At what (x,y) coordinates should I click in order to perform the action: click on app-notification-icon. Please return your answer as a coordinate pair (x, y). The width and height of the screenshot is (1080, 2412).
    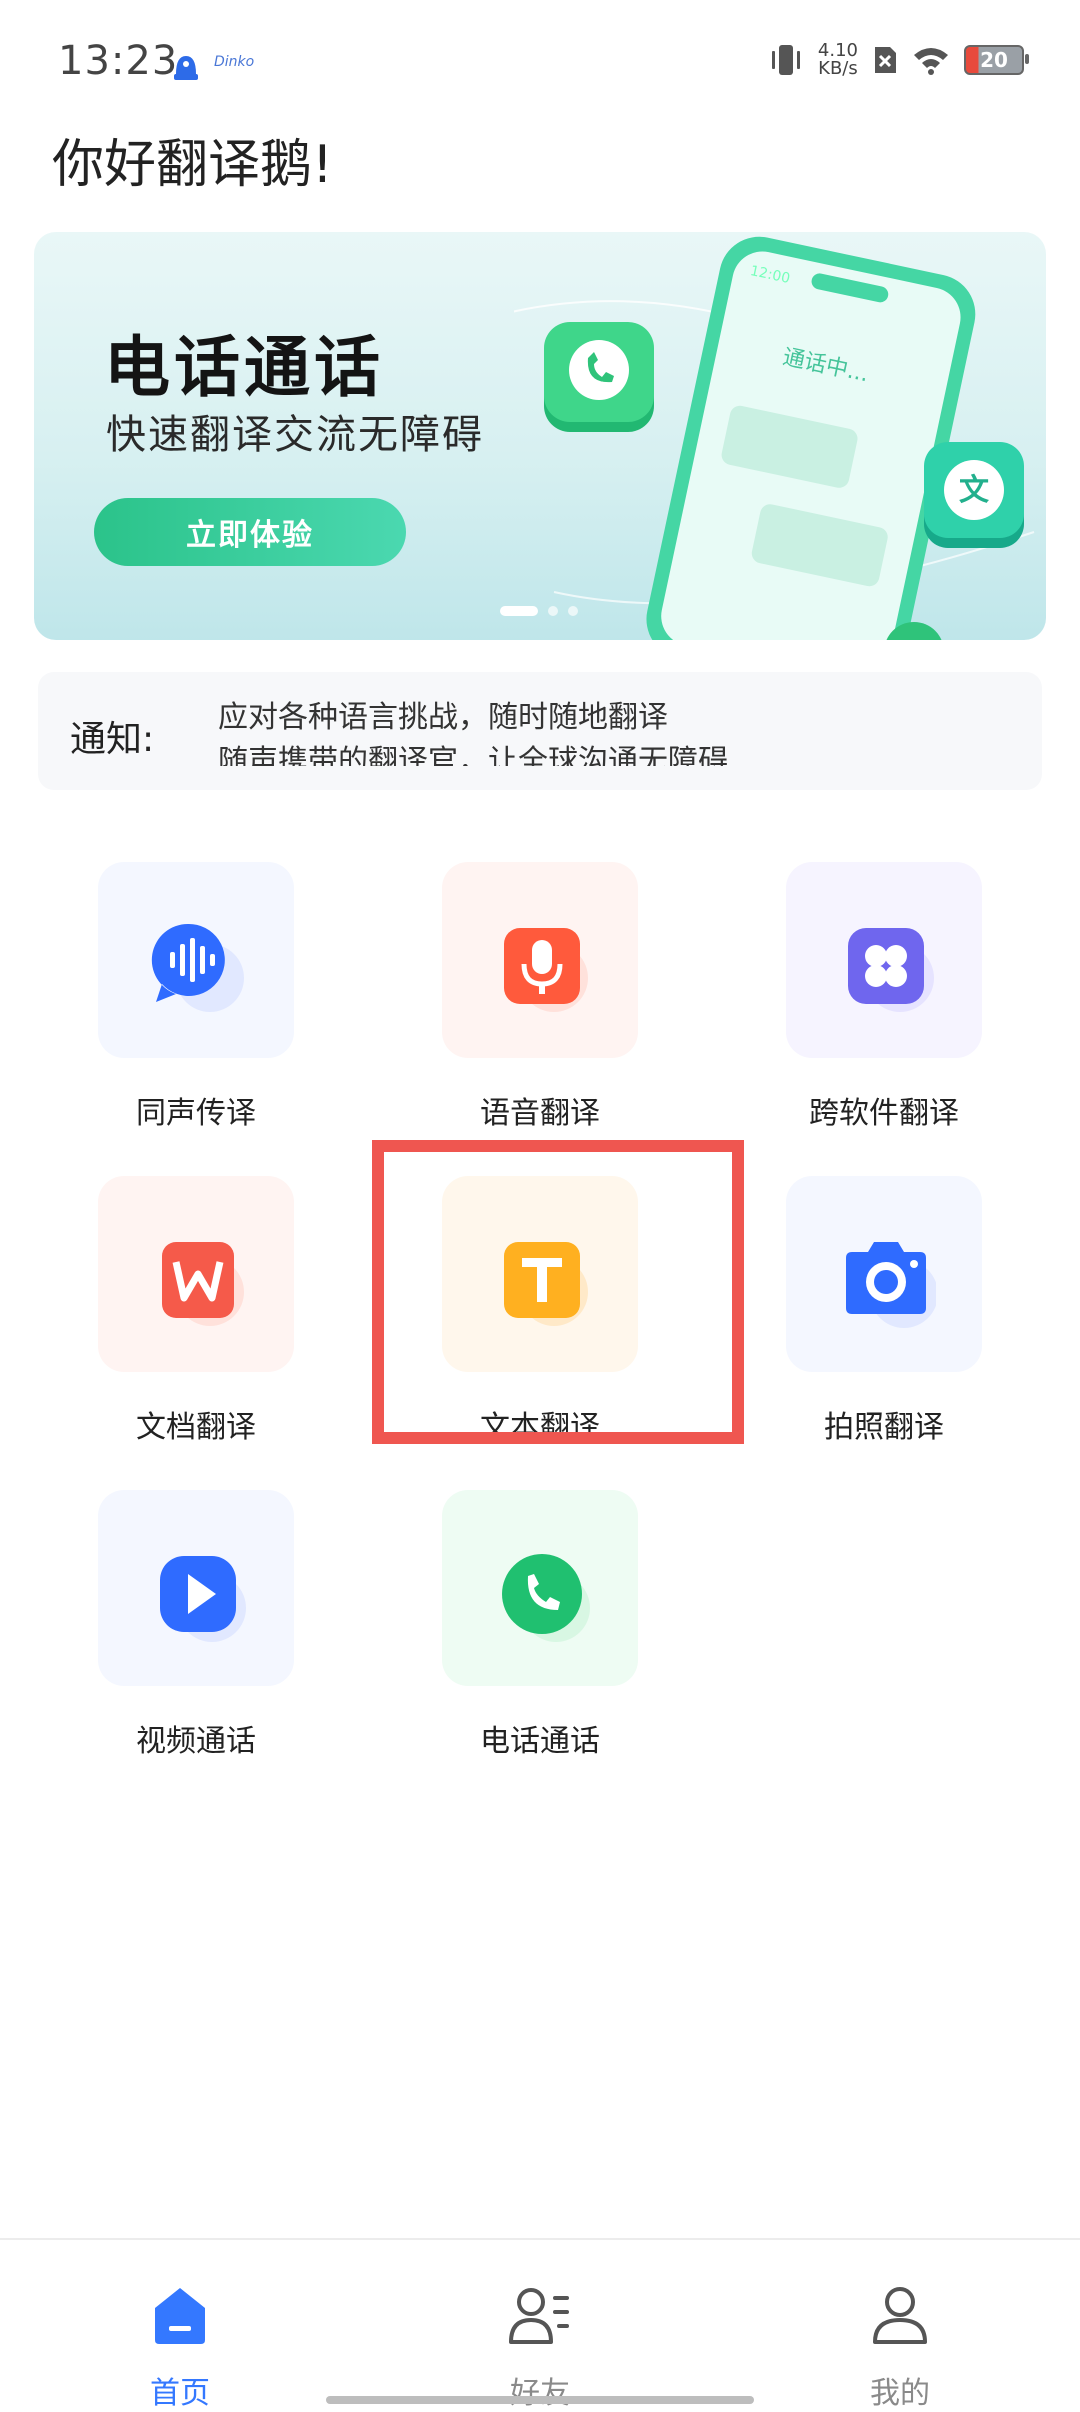
    Looking at the image, I should click on (186, 68).